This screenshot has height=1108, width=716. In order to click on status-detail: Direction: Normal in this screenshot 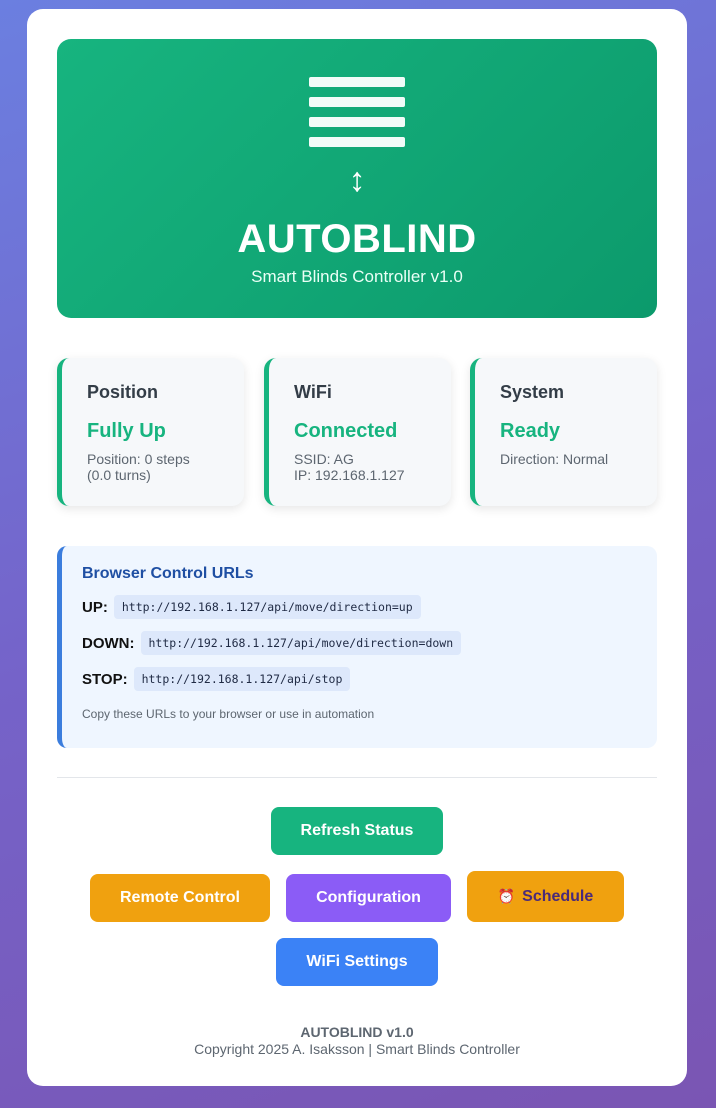, I will do `click(554, 459)`.